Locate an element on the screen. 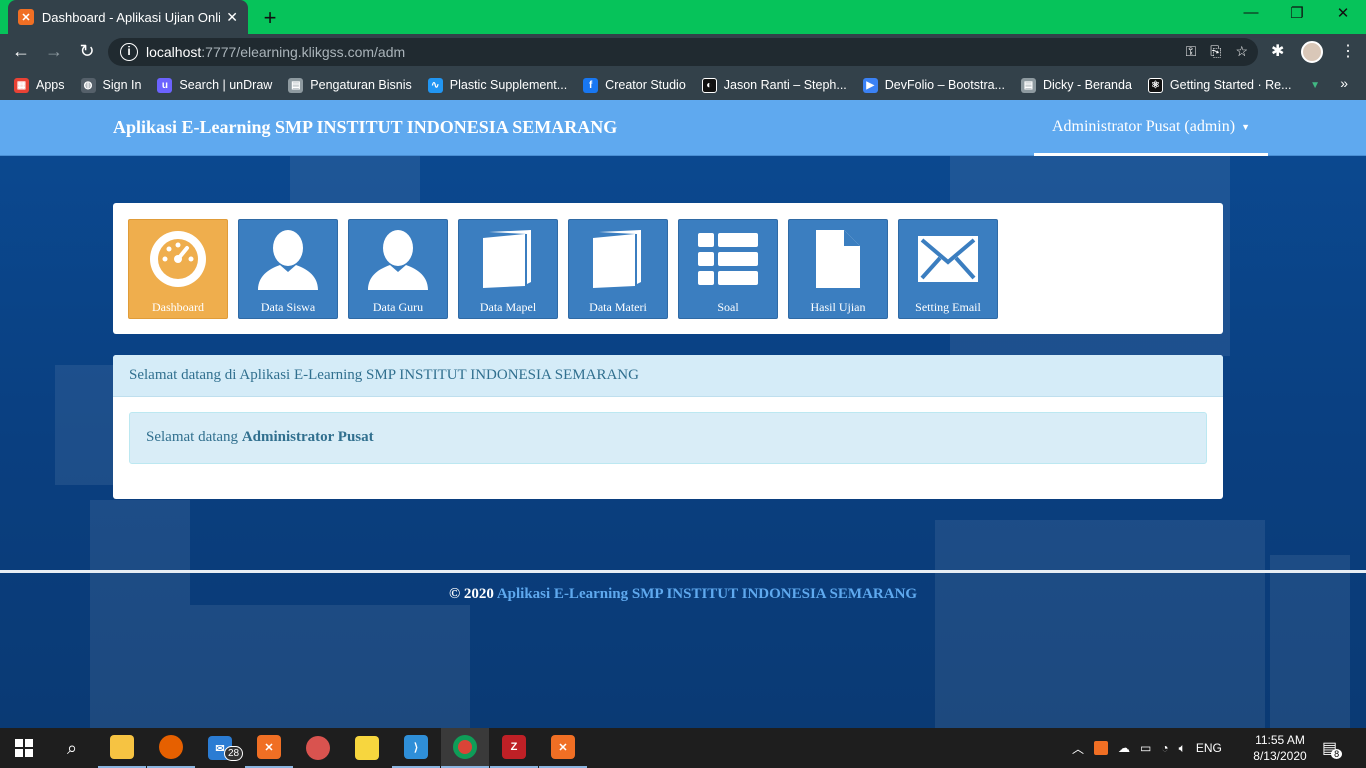  tile-label: Dashboard is located at coordinates (178, 307).